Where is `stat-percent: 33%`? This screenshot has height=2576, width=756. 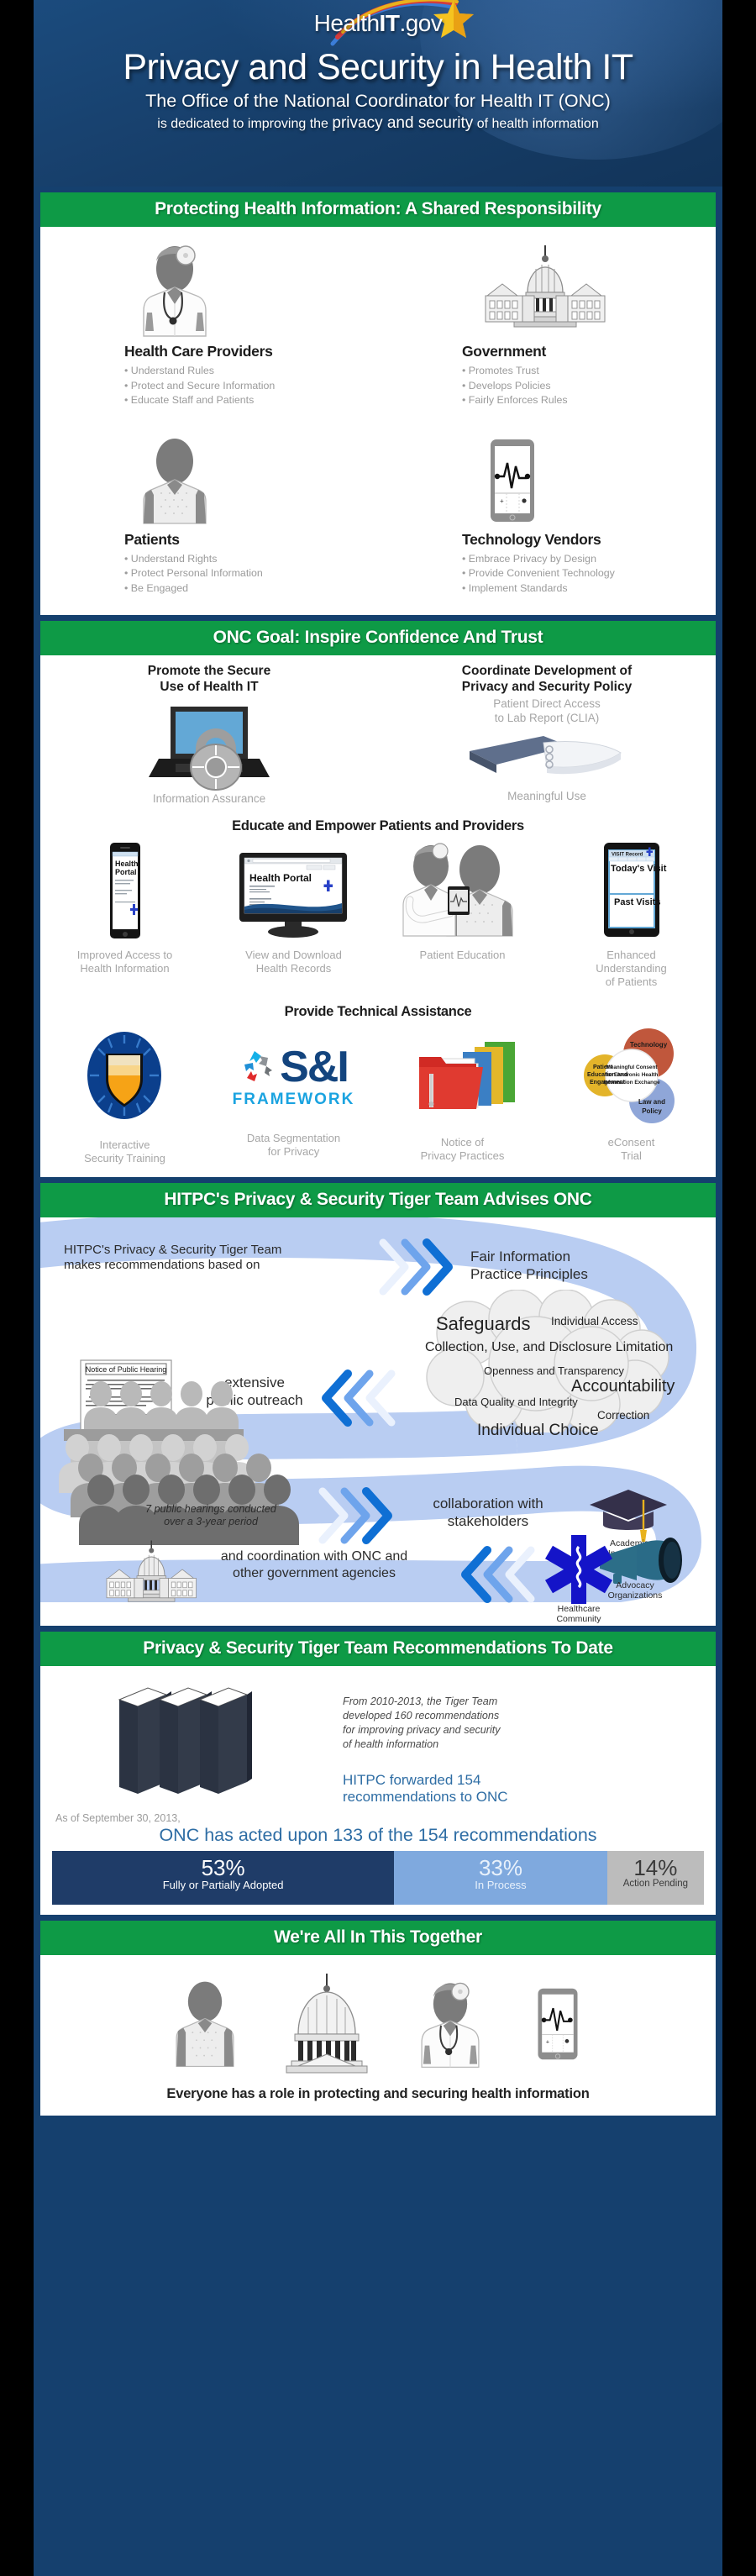
stat-percent: 33% is located at coordinates (500, 1867).